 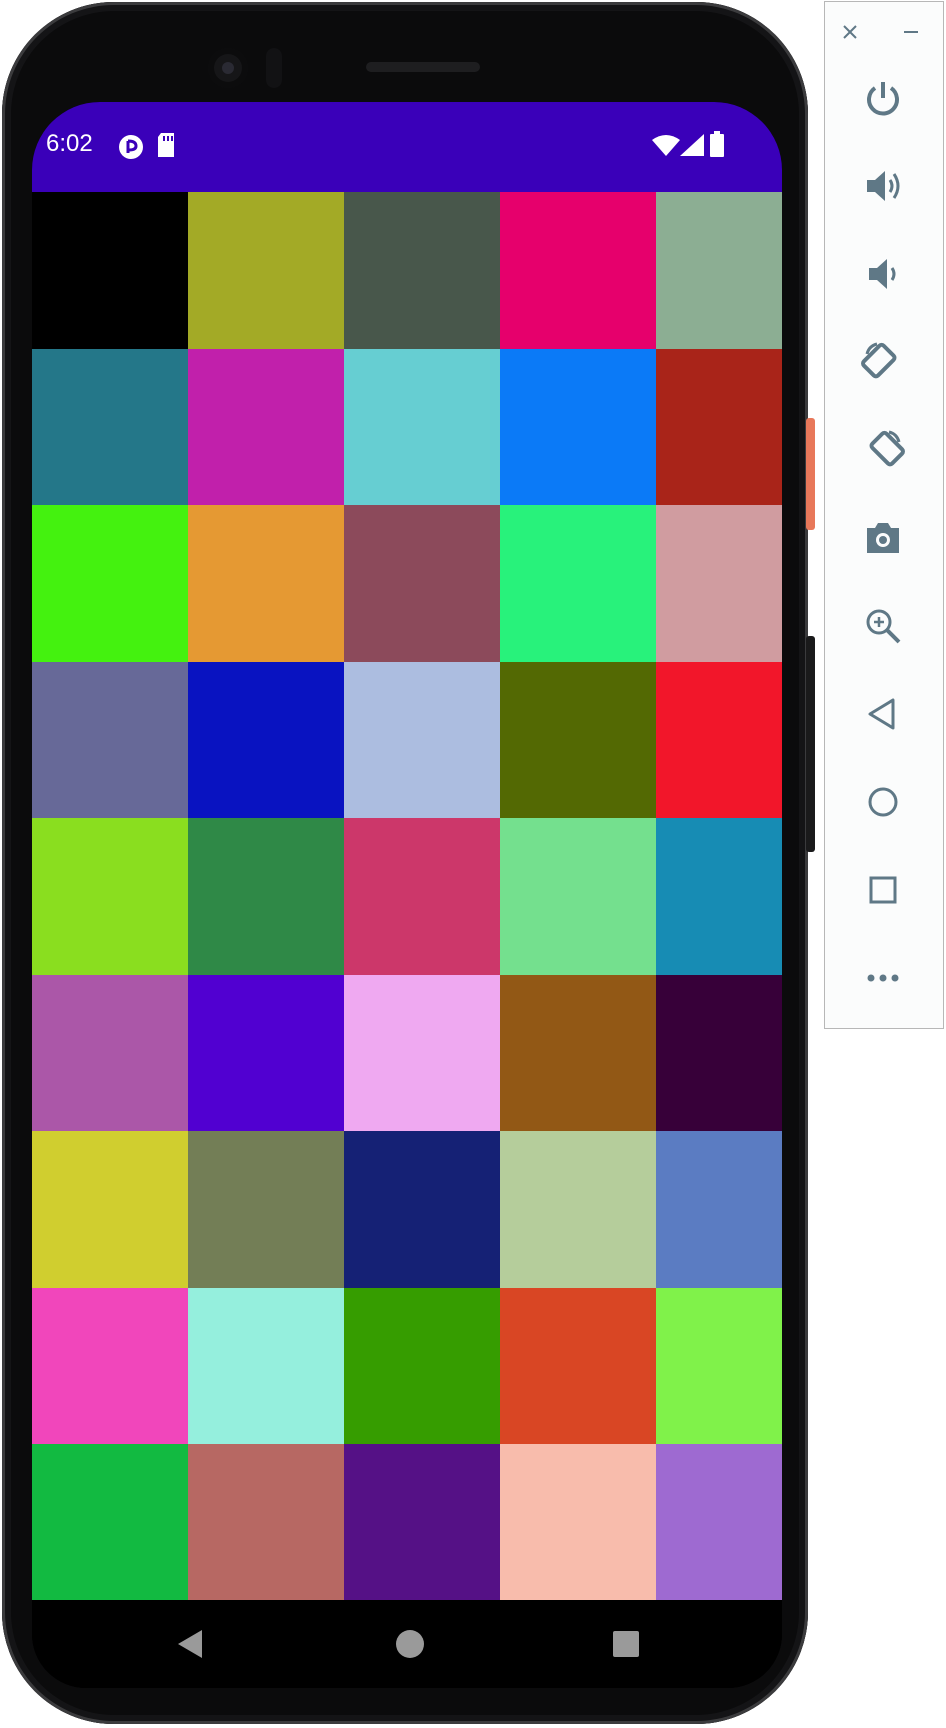 What do you see at coordinates (131, 149) in the screenshot?
I see `data-usage-icon` at bounding box center [131, 149].